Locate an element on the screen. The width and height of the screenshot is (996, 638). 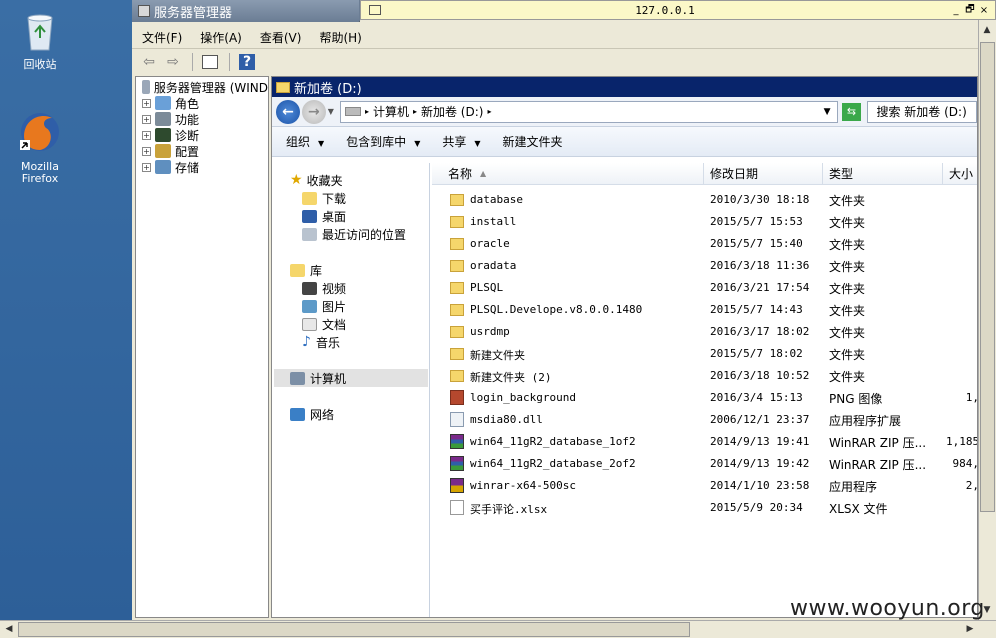
file-name: PLSQL is located at coordinates (487, 287).